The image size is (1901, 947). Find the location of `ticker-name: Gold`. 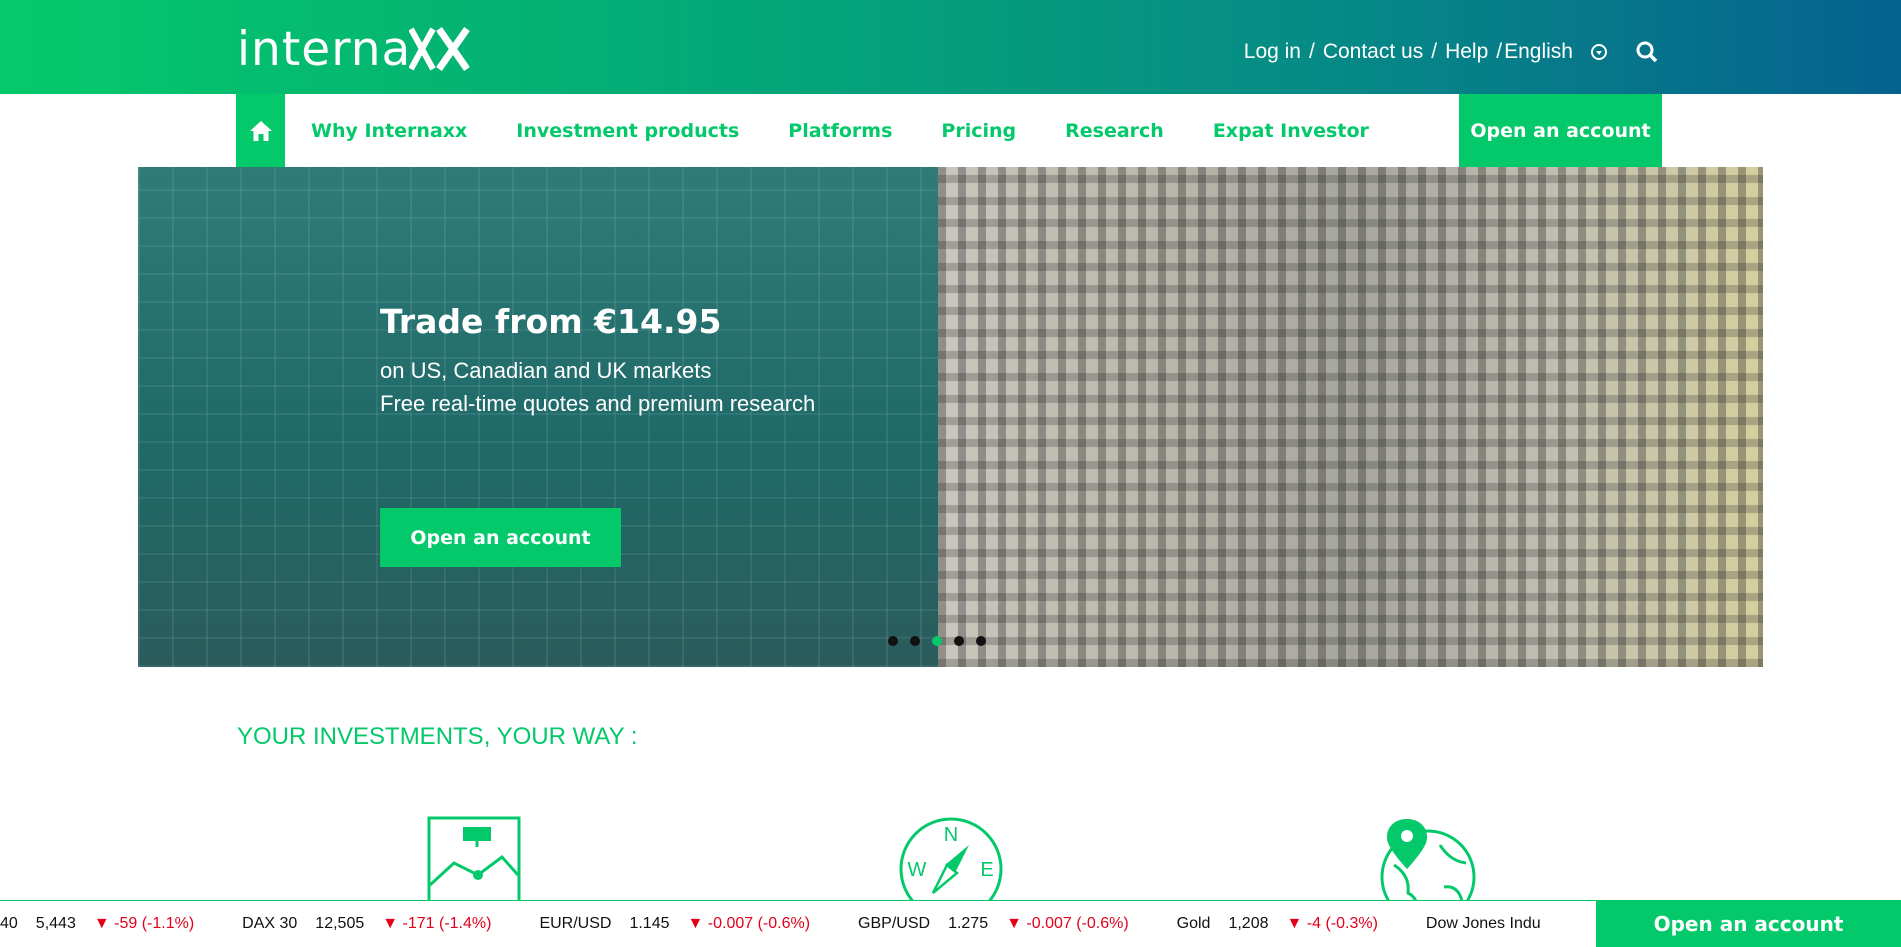

ticker-name: Gold is located at coordinates (1193, 923).